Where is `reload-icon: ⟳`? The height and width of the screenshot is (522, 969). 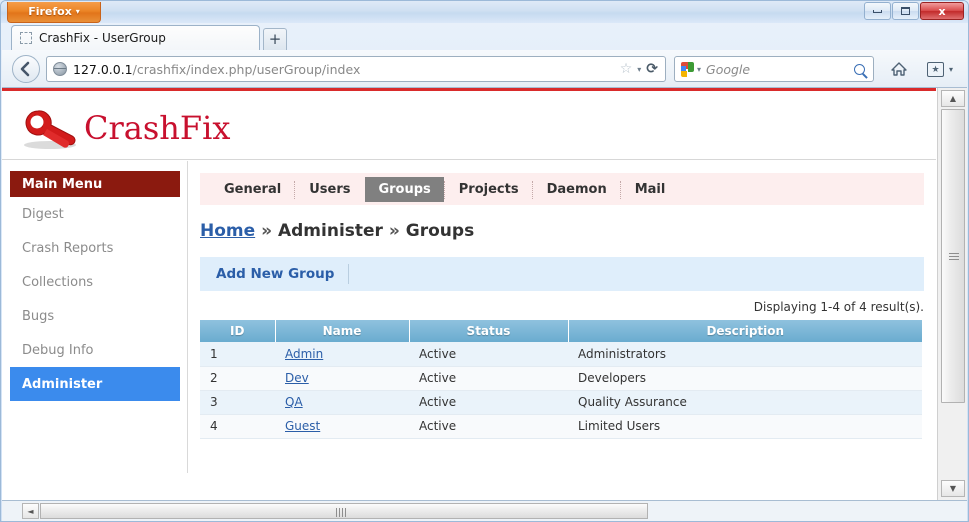 reload-icon: ⟳ is located at coordinates (652, 69).